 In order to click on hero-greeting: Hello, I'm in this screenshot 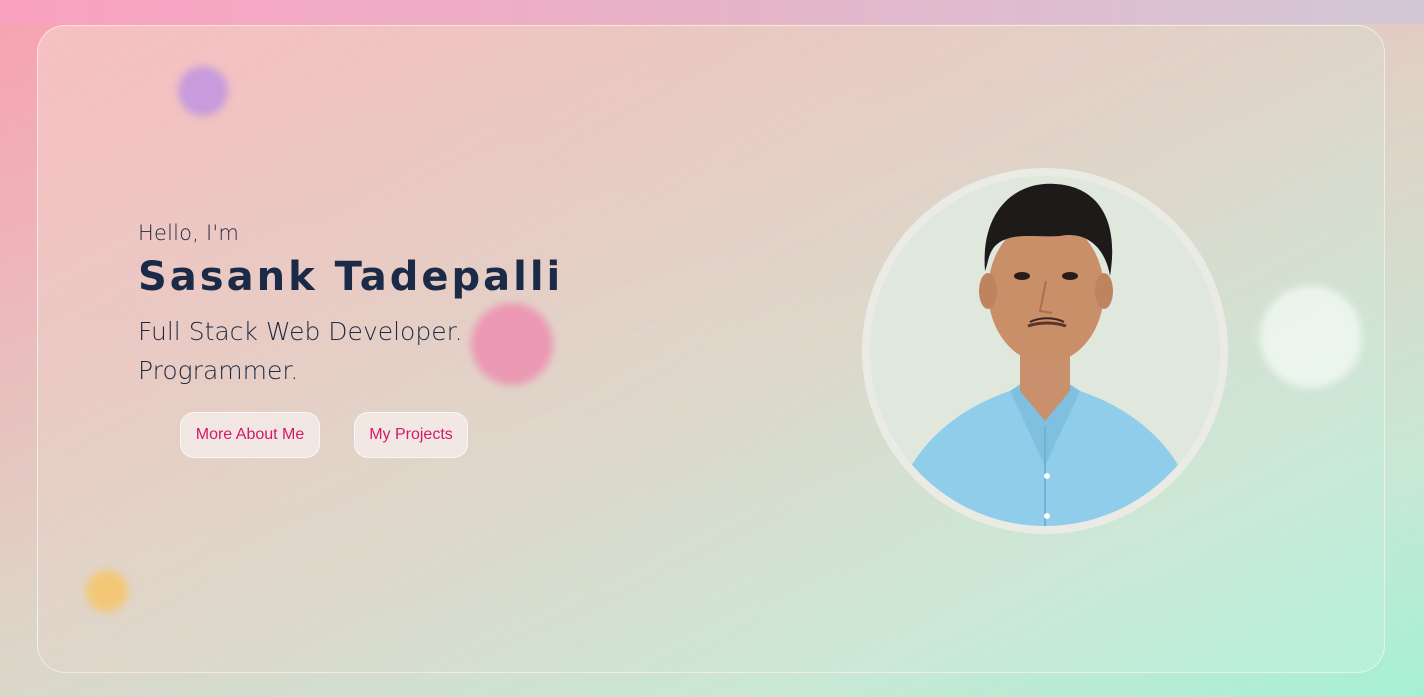, I will do `click(189, 233)`.